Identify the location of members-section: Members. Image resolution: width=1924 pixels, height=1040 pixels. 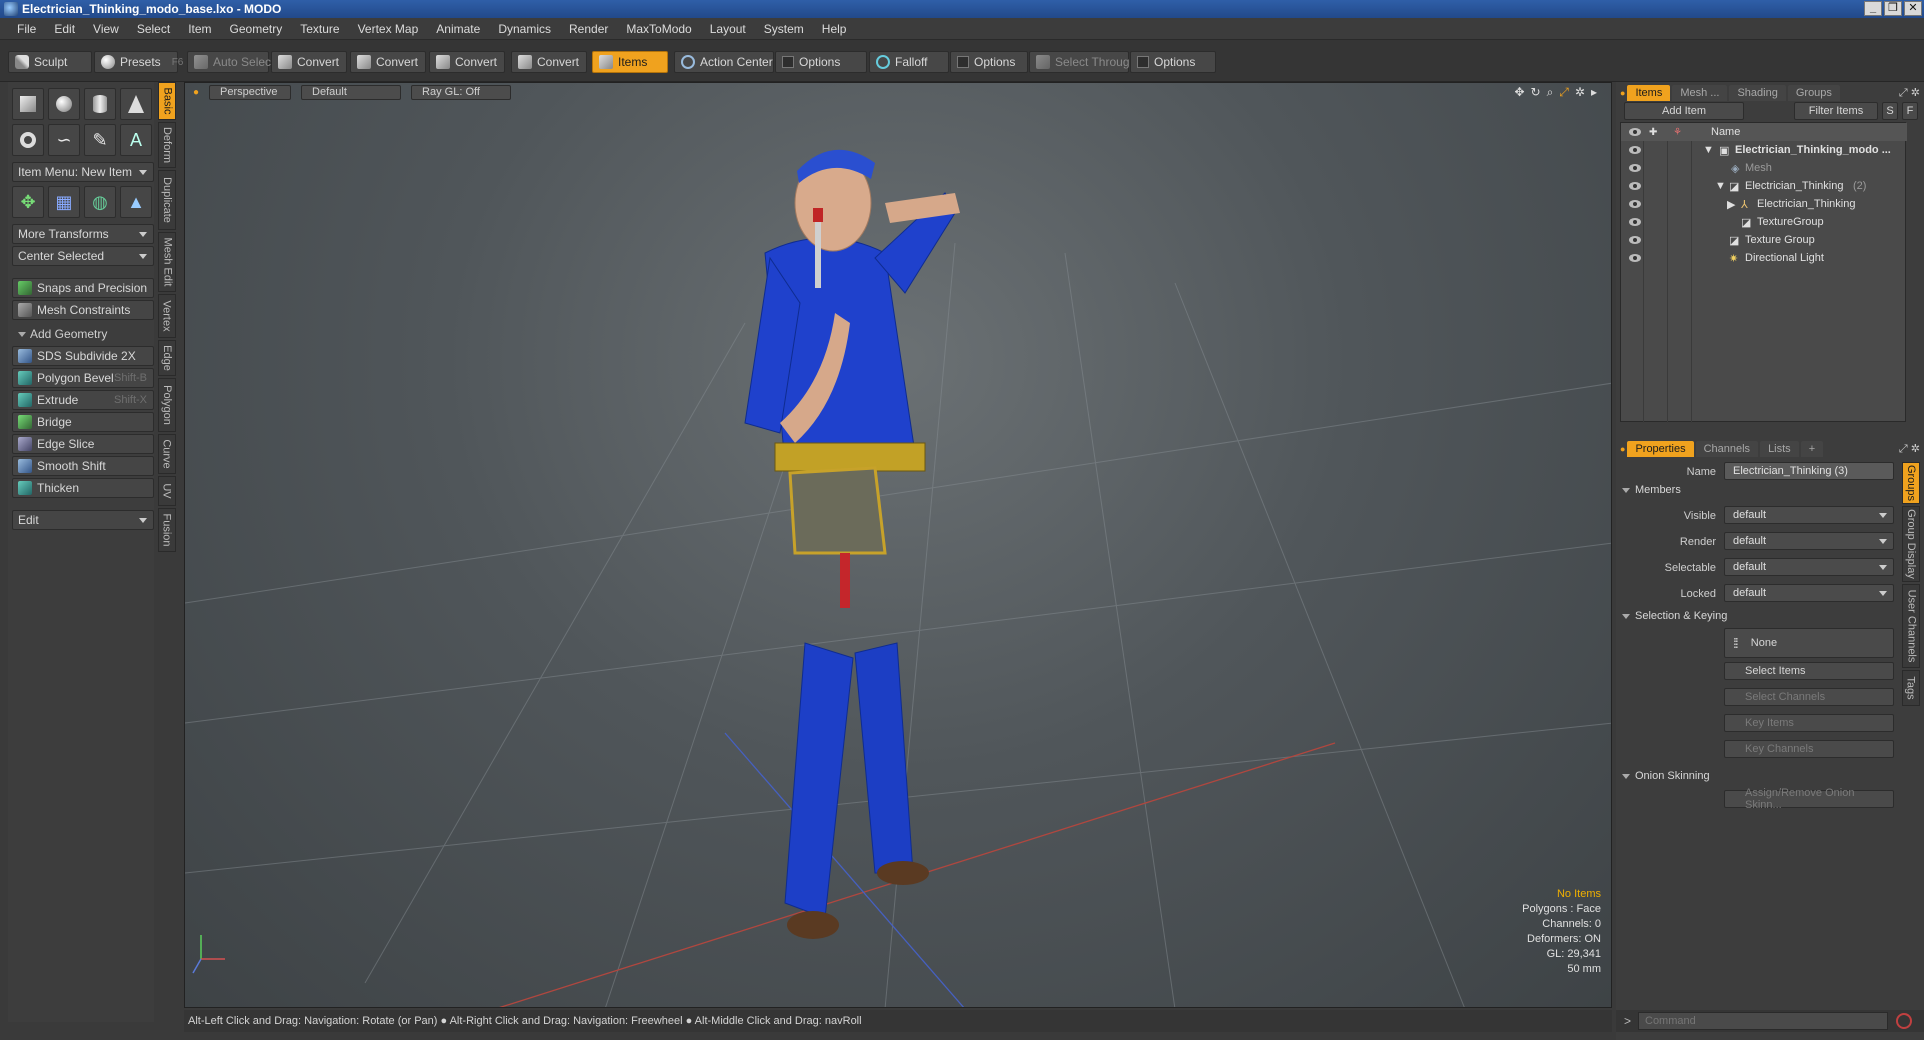
(1651, 490).